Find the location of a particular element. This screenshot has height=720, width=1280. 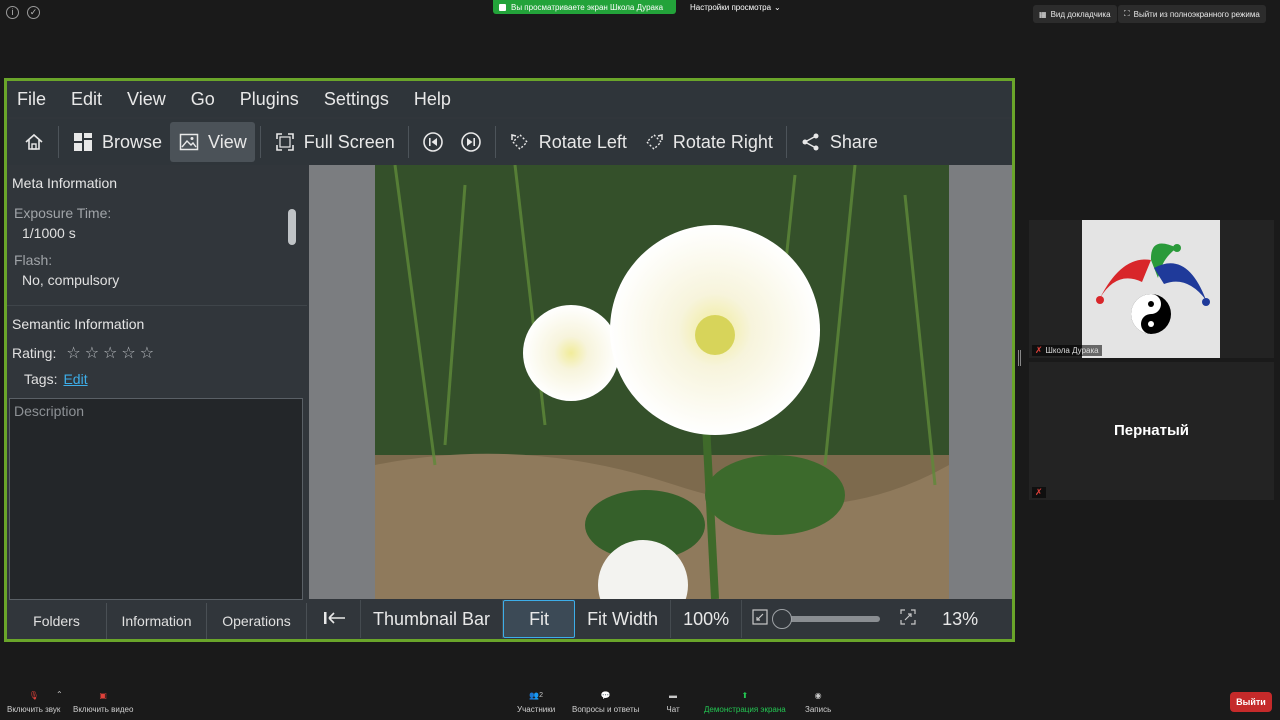

rotate-right-label: Rotate Right is located at coordinates (722, 141).